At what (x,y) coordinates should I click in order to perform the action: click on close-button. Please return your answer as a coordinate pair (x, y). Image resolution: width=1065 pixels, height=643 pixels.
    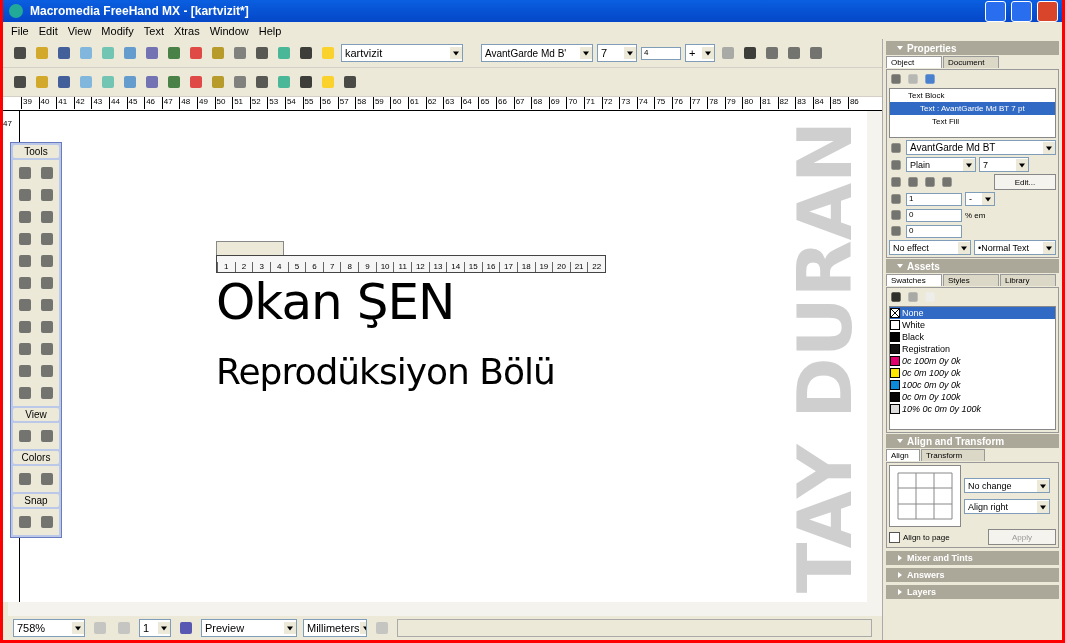
    Looking at the image, I should click on (1047, 11).